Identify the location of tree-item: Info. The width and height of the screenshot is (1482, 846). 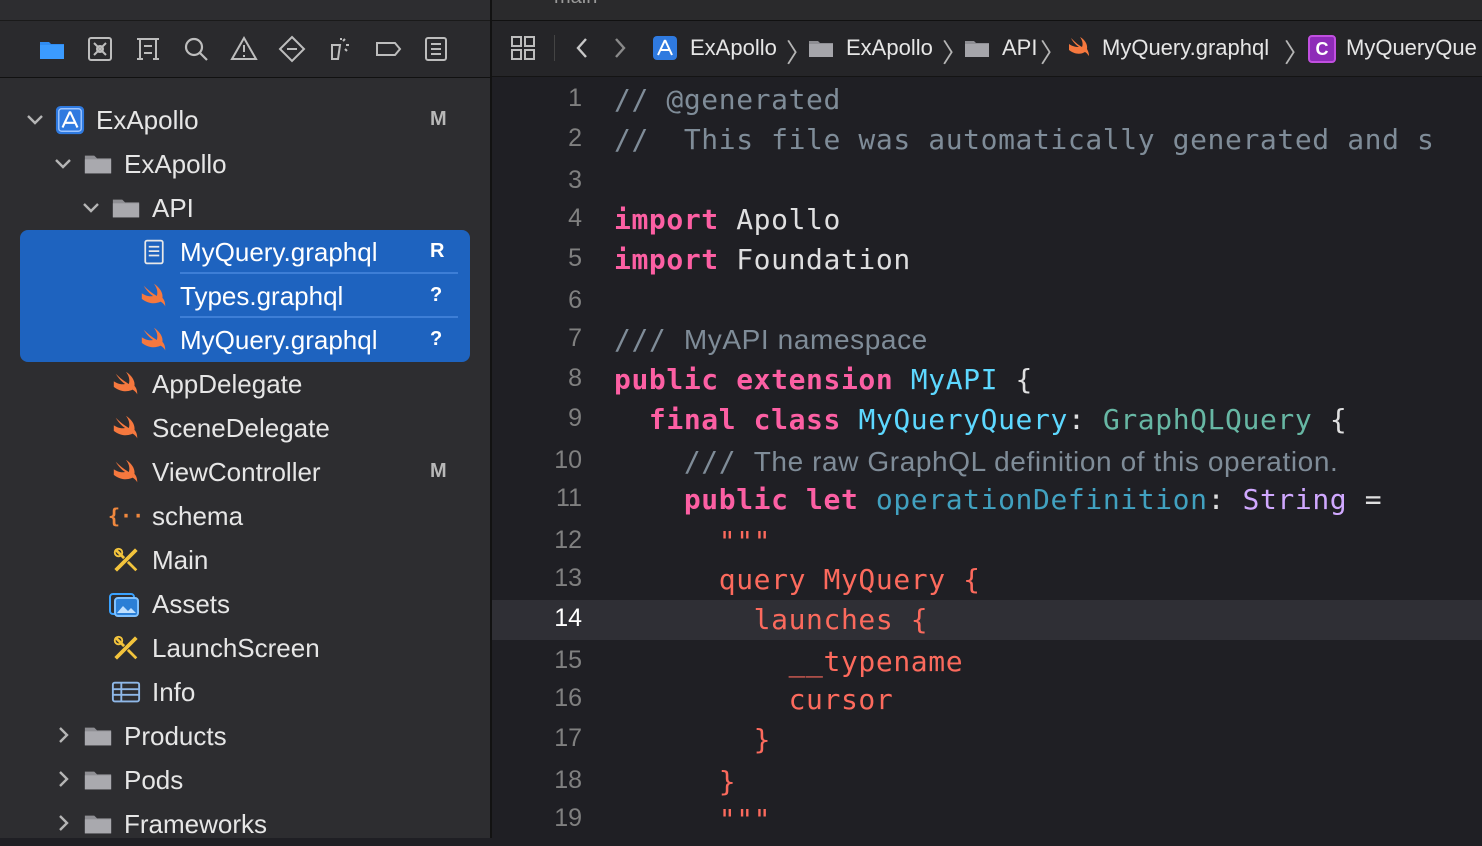
(245, 692).